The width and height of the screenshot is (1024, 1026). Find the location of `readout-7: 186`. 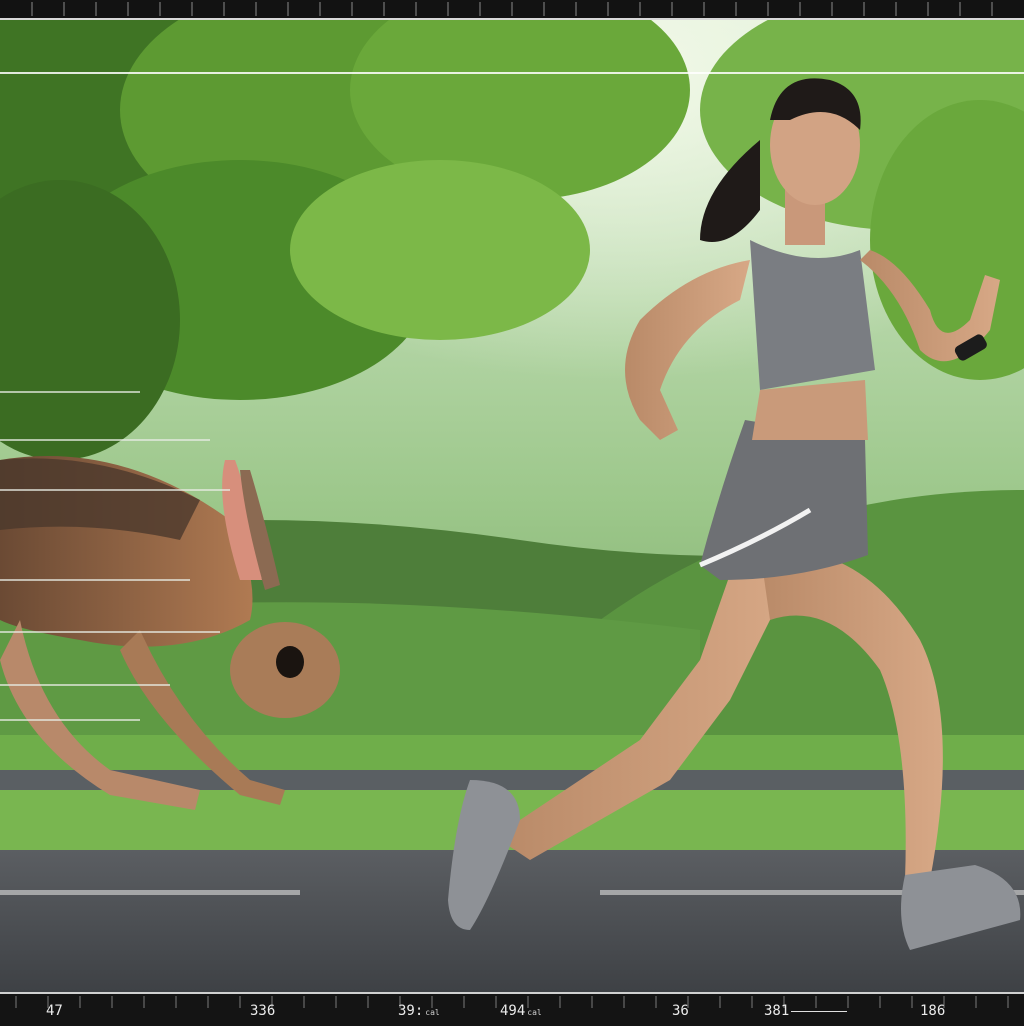

readout-7: 186 is located at coordinates (932, 1011).